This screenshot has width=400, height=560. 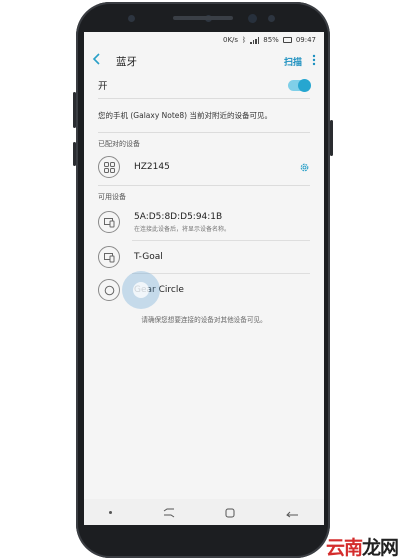 I want to click on page-title: 蓝牙, so click(x=126, y=61).